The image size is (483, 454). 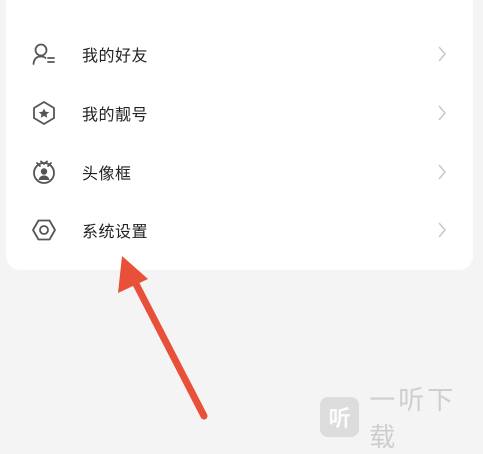 I want to click on menu-item-my-friends: 我的好友, so click(x=239, y=54).